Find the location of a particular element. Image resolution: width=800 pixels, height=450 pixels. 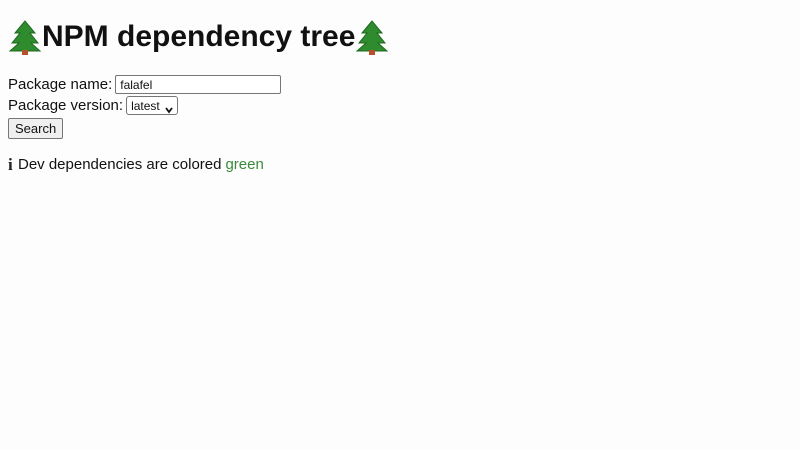

info-icon: i is located at coordinates (10, 164).